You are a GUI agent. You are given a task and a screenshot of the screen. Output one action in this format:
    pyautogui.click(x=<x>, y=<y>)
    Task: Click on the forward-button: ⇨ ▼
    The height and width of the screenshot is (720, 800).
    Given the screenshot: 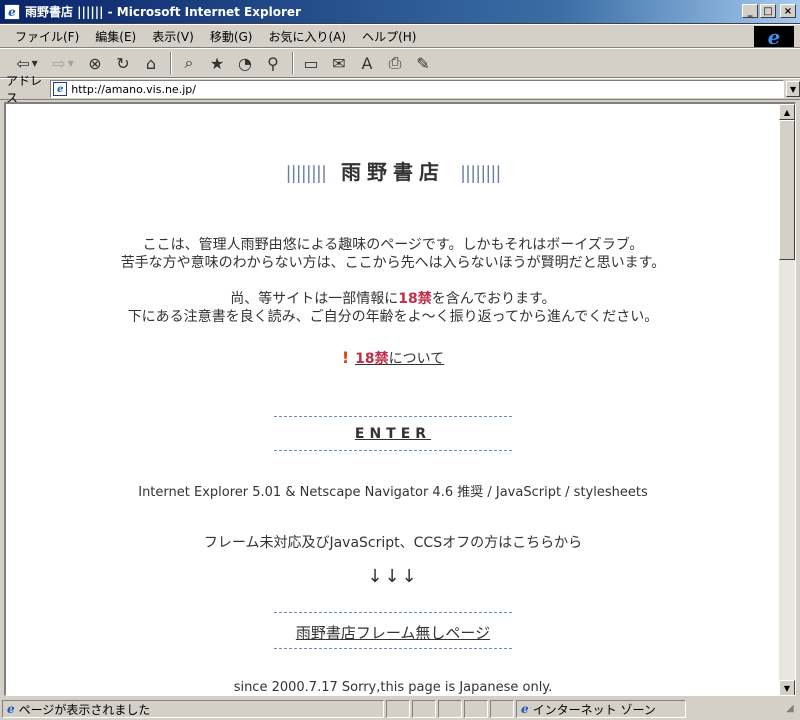 What is the action you would take?
    pyautogui.click(x=63, y=63)
    